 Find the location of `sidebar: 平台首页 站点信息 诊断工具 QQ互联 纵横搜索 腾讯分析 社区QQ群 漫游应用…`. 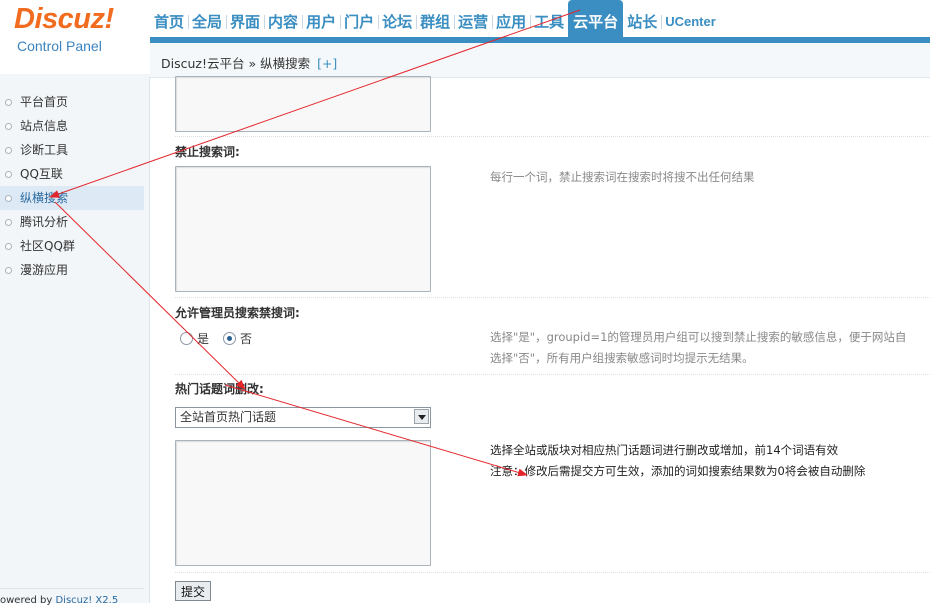

sidebar: 平台首页 站点信息 诊断工具 QQ互联 纵横搜索 腾讯分析 社区QQ群 漫游应用… is located at coordinates (75, 340).